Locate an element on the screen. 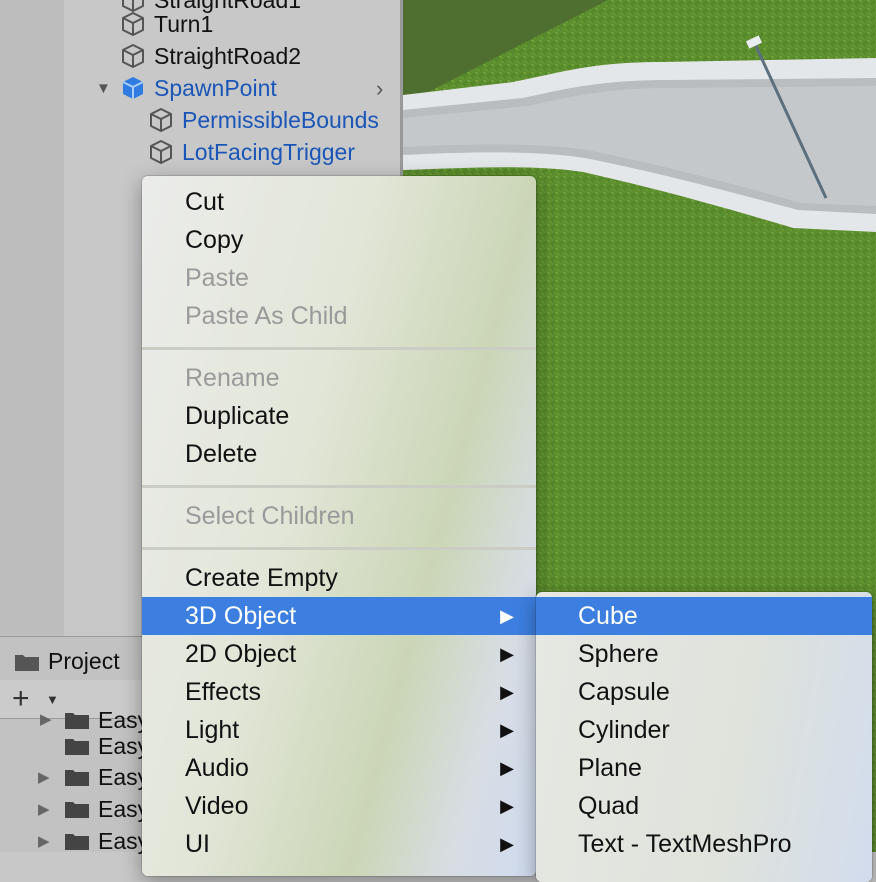 Image resolution: width=876 pixels, height=882 pixels. hierarchy-gutter is located at coordinates (32, 318).